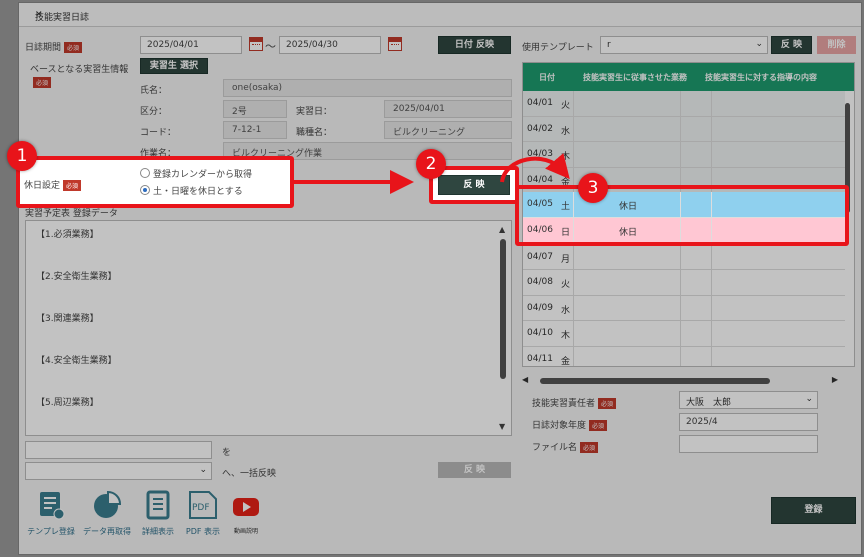  I want to click on step-badge-2: 2, so click(431, 164).